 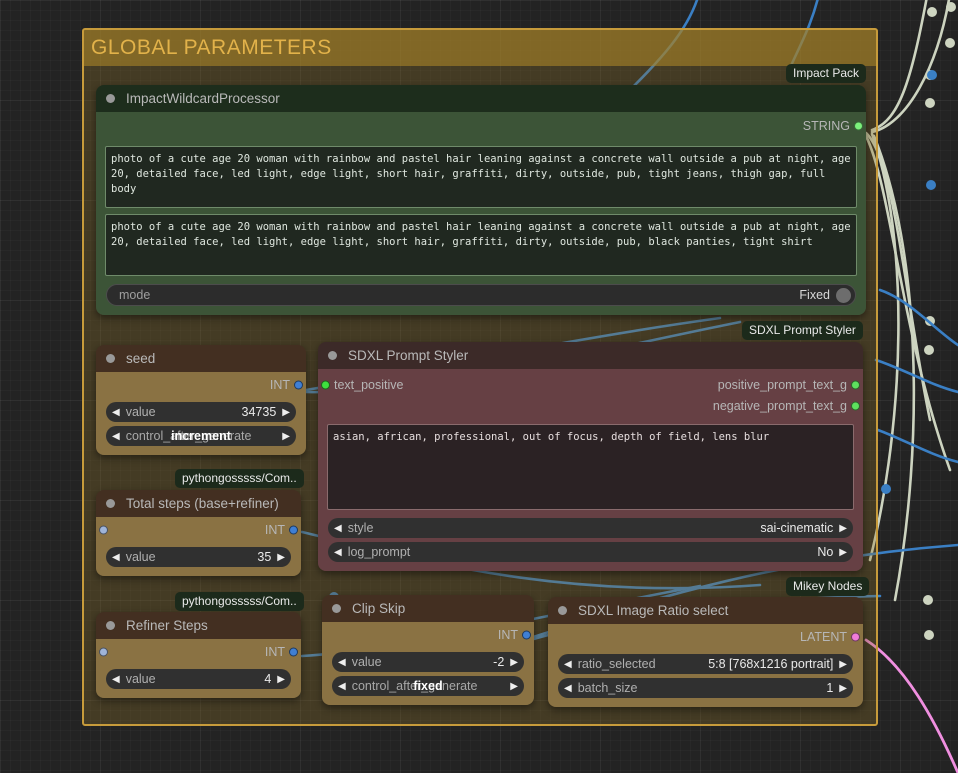 I want to click on node-title: SDXL Image Ratio select, so click(x=653, y=610).